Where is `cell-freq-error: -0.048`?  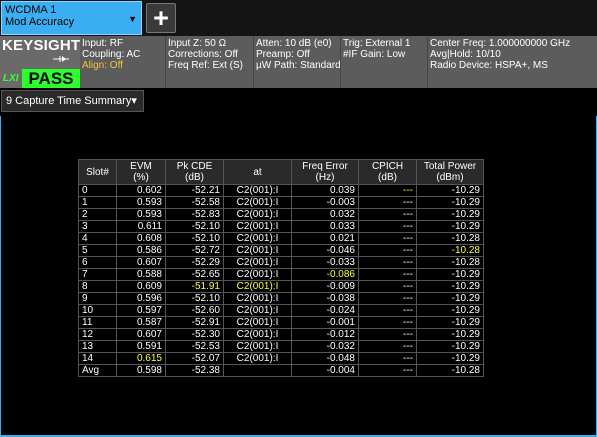
cell-freq-error: -0.048 is located at coordinates (325, 358).